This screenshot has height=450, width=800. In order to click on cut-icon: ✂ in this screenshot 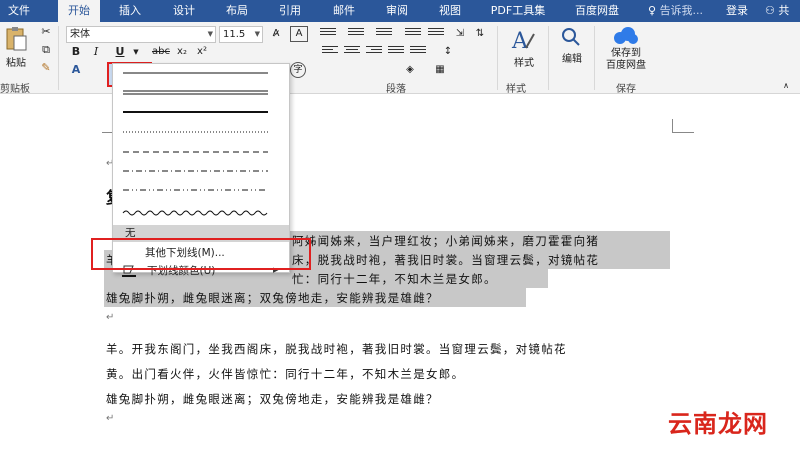, I will do `click(46, 32)`.